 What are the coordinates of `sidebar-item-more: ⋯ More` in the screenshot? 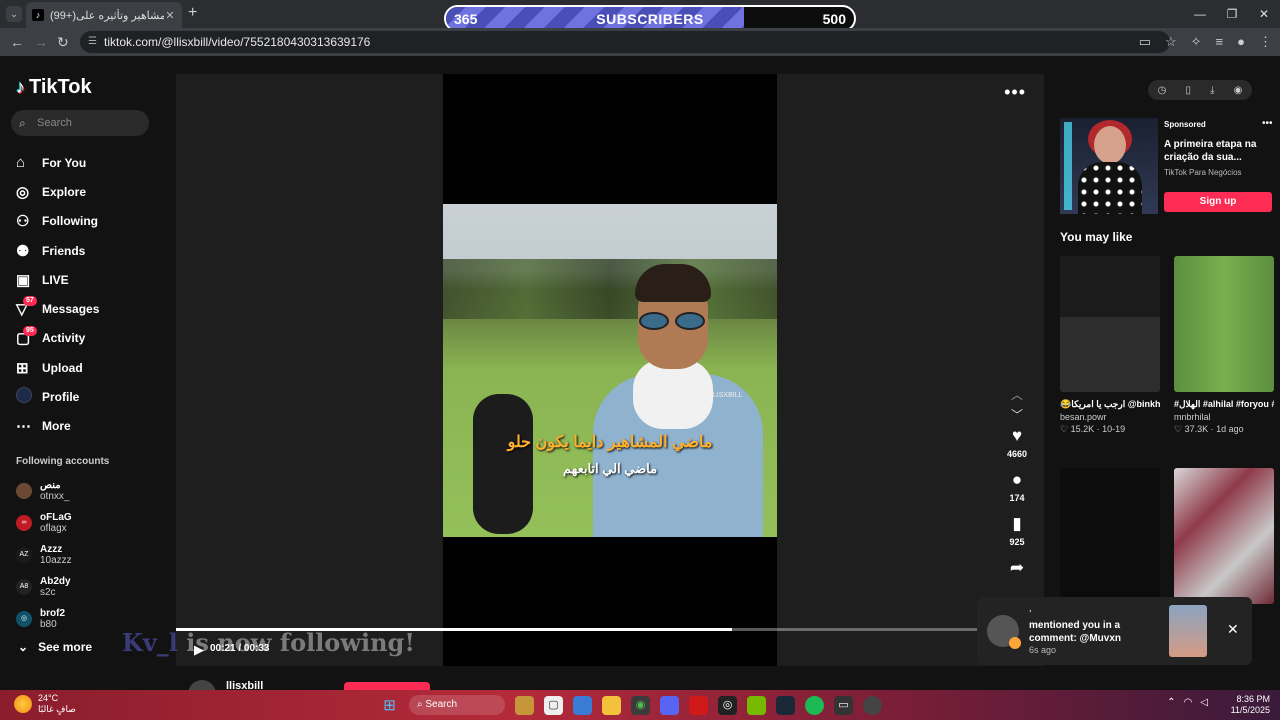 It's located at (57, 426).